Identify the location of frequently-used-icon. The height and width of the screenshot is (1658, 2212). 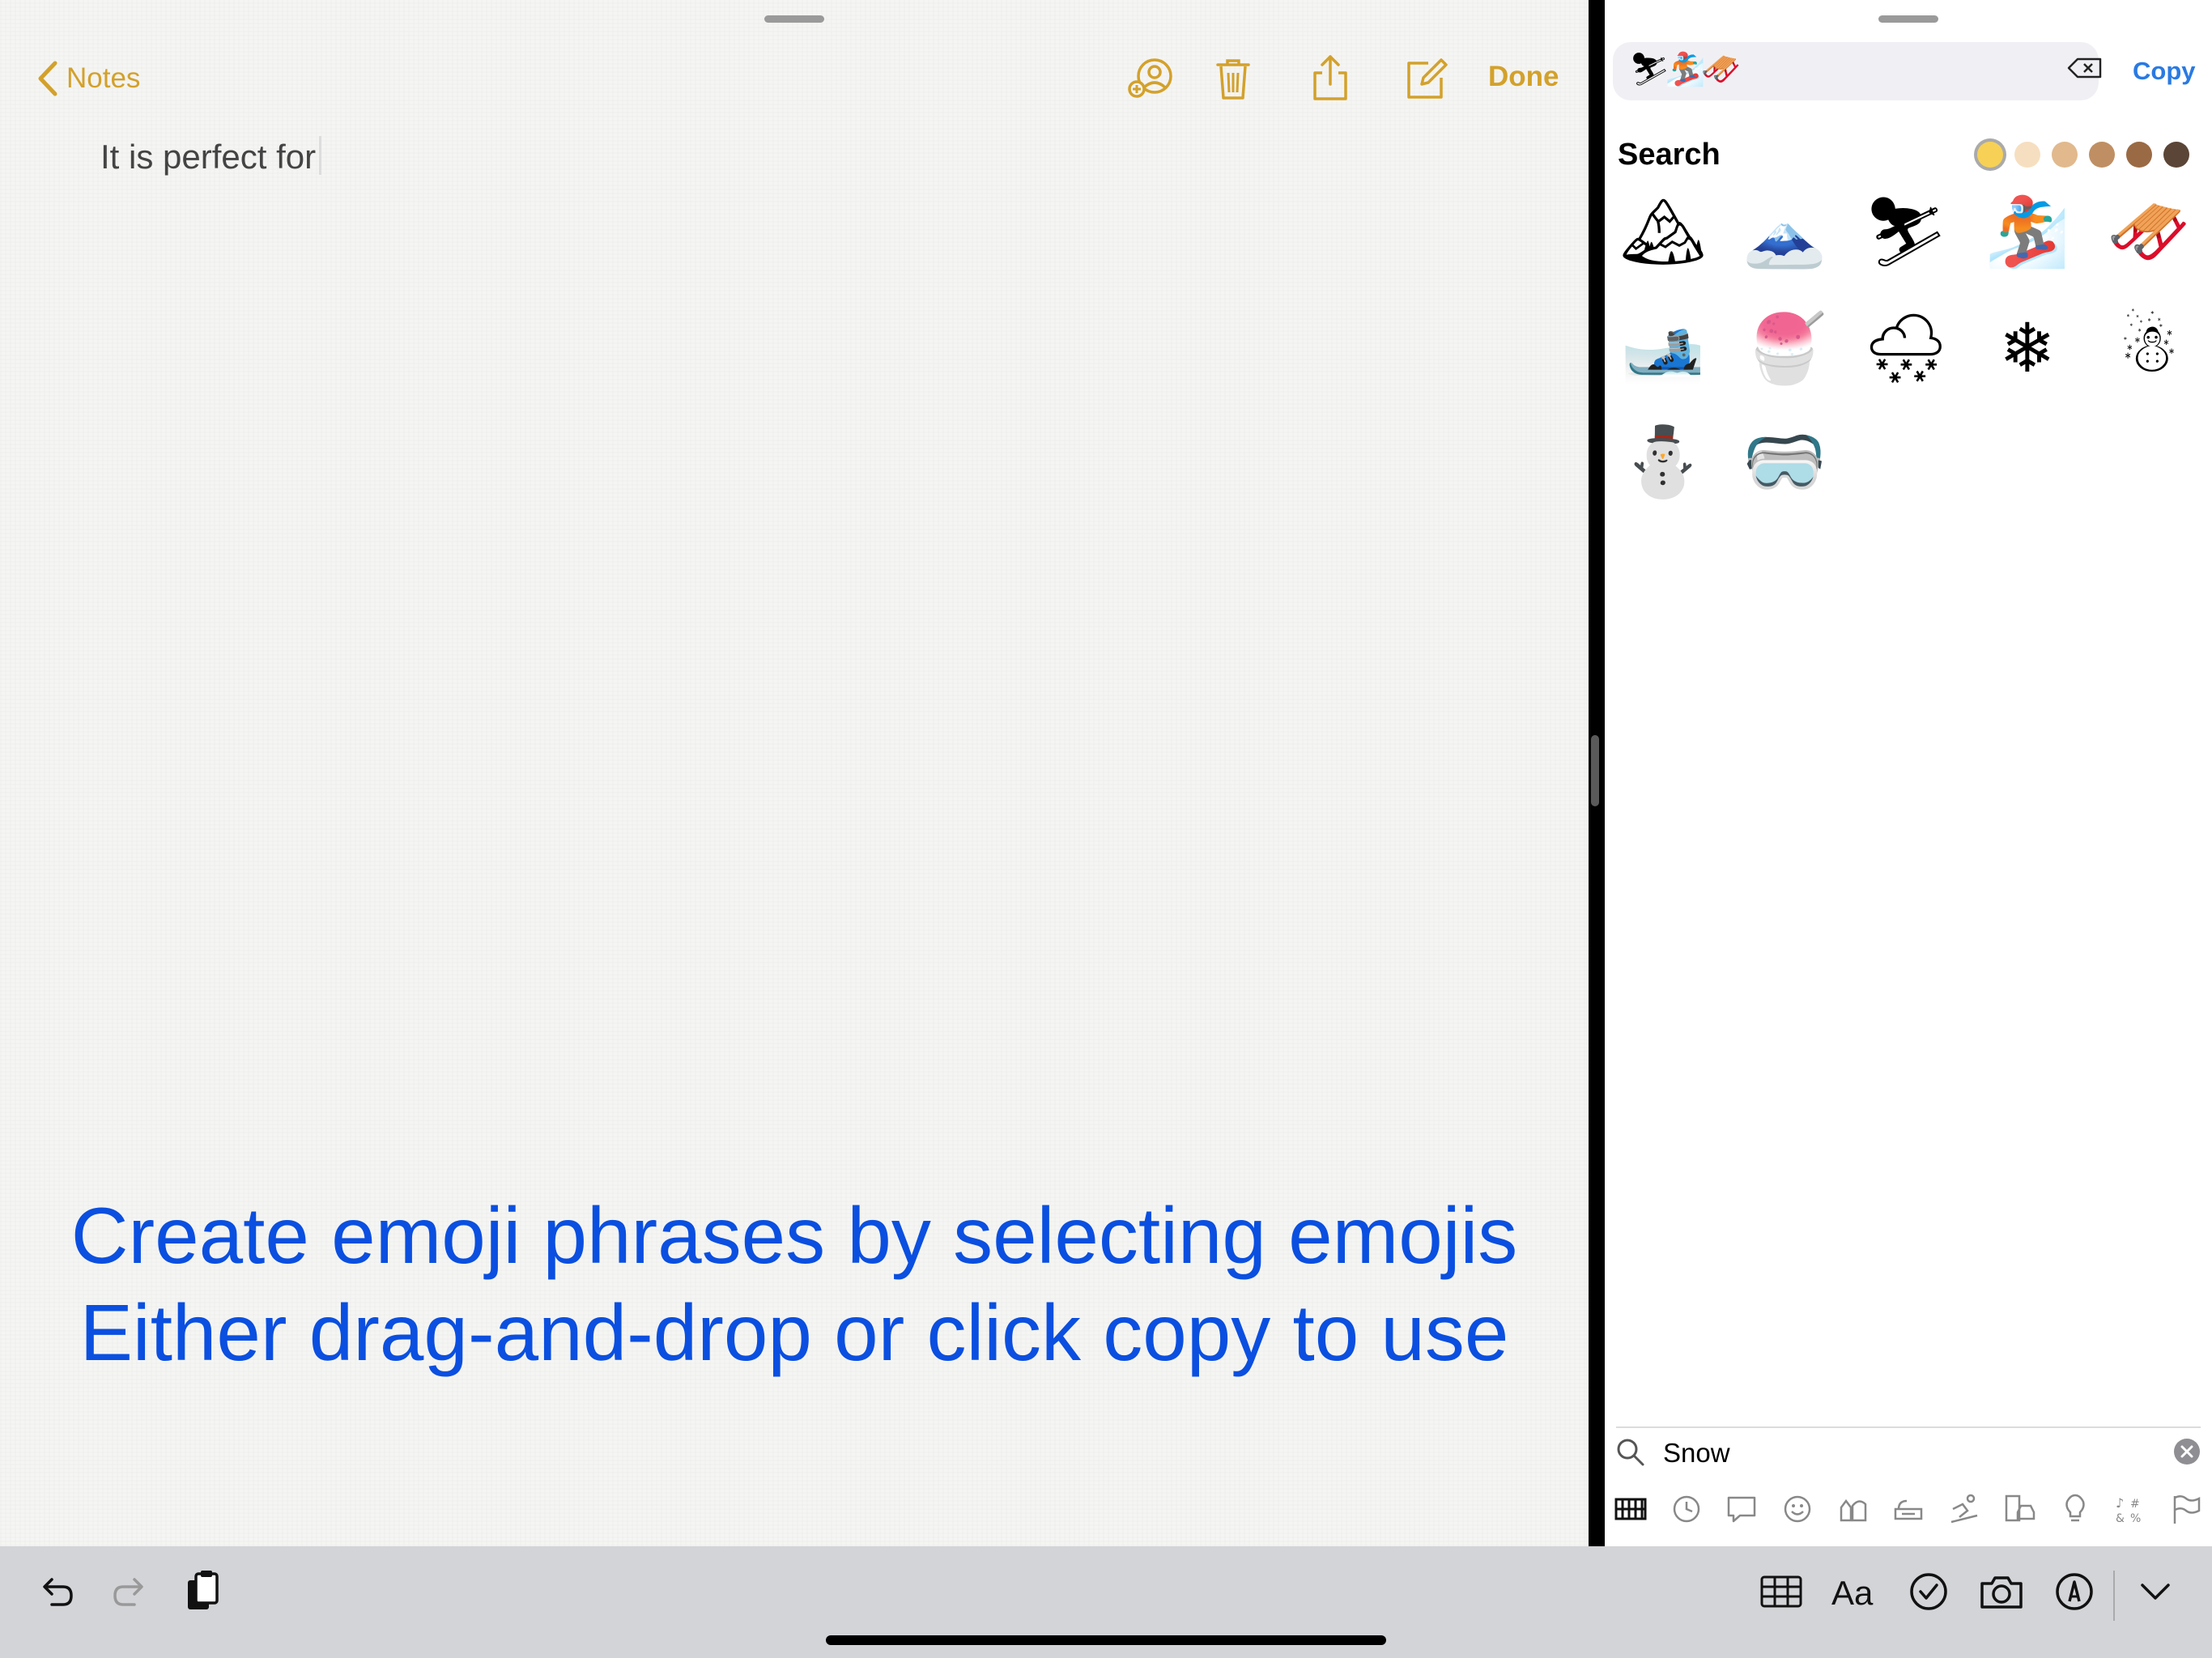
(1631, 1509).